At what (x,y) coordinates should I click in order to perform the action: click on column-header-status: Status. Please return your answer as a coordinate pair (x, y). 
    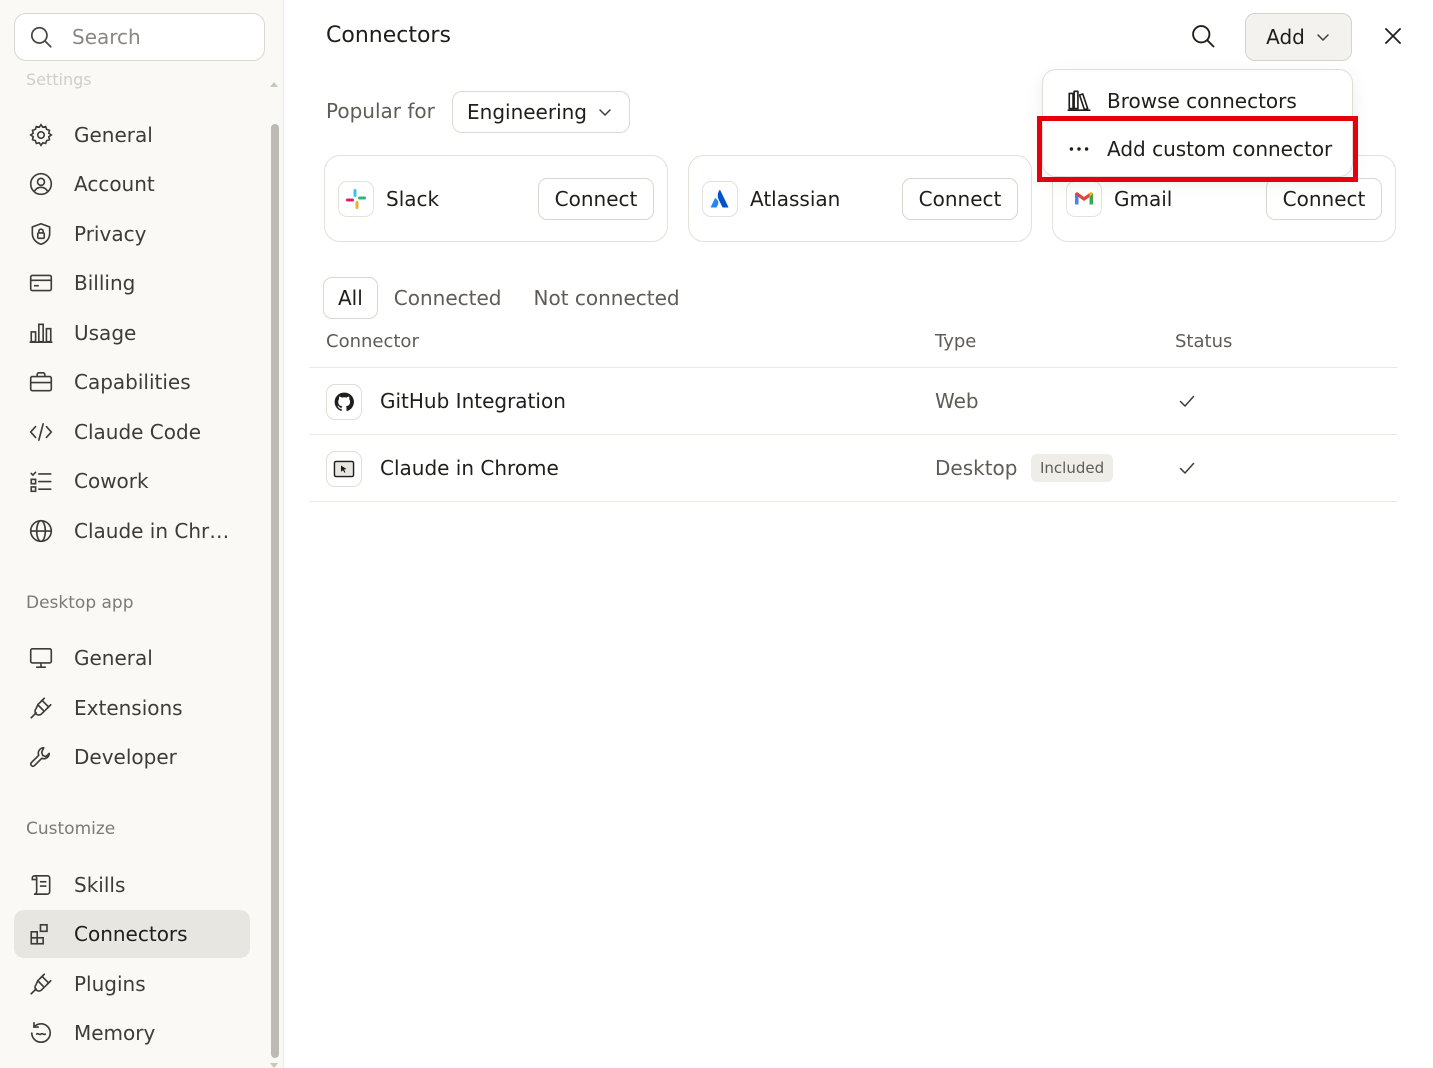
    Looking at the image, I should click on (1203, 341).